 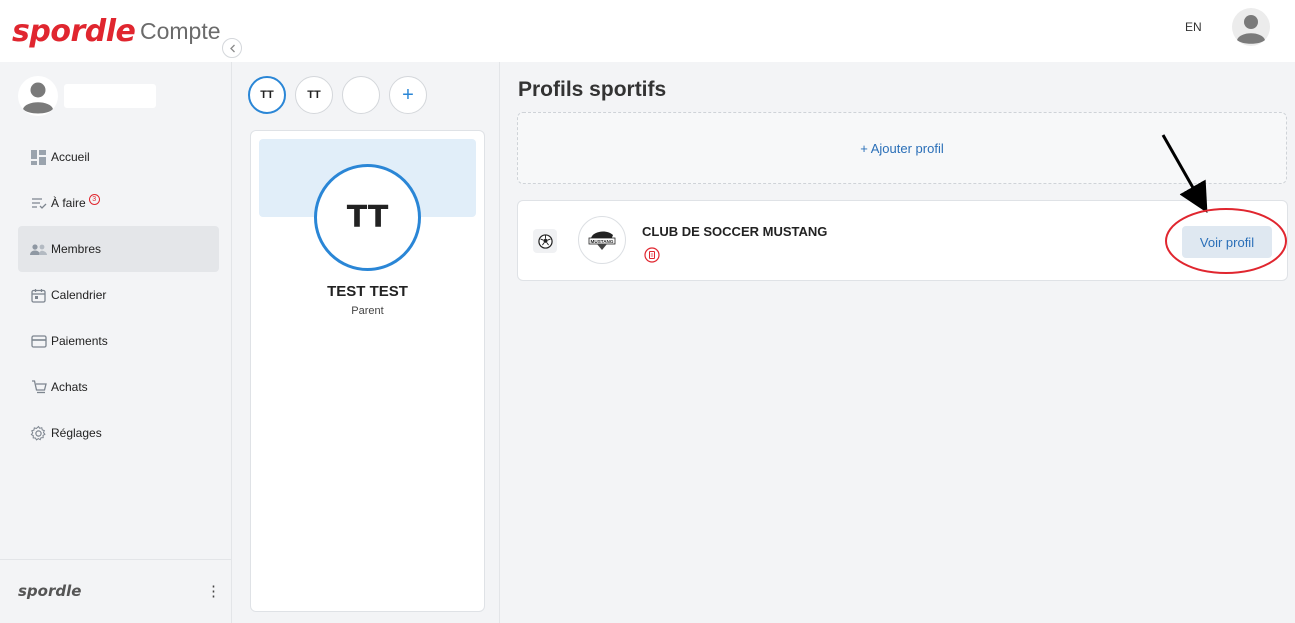 What do you see at coordinates (213, 591) in the screenshot?
I see `more-options-icon: ⋮` at bounding box center [213, 591].